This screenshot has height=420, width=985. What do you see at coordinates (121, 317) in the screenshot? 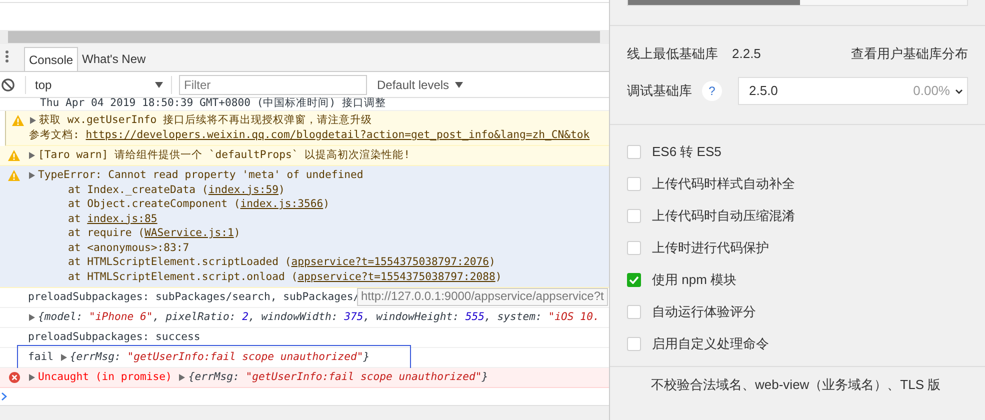
I see `string-value: "iPhone 6"` at bounding box center [121, 317].